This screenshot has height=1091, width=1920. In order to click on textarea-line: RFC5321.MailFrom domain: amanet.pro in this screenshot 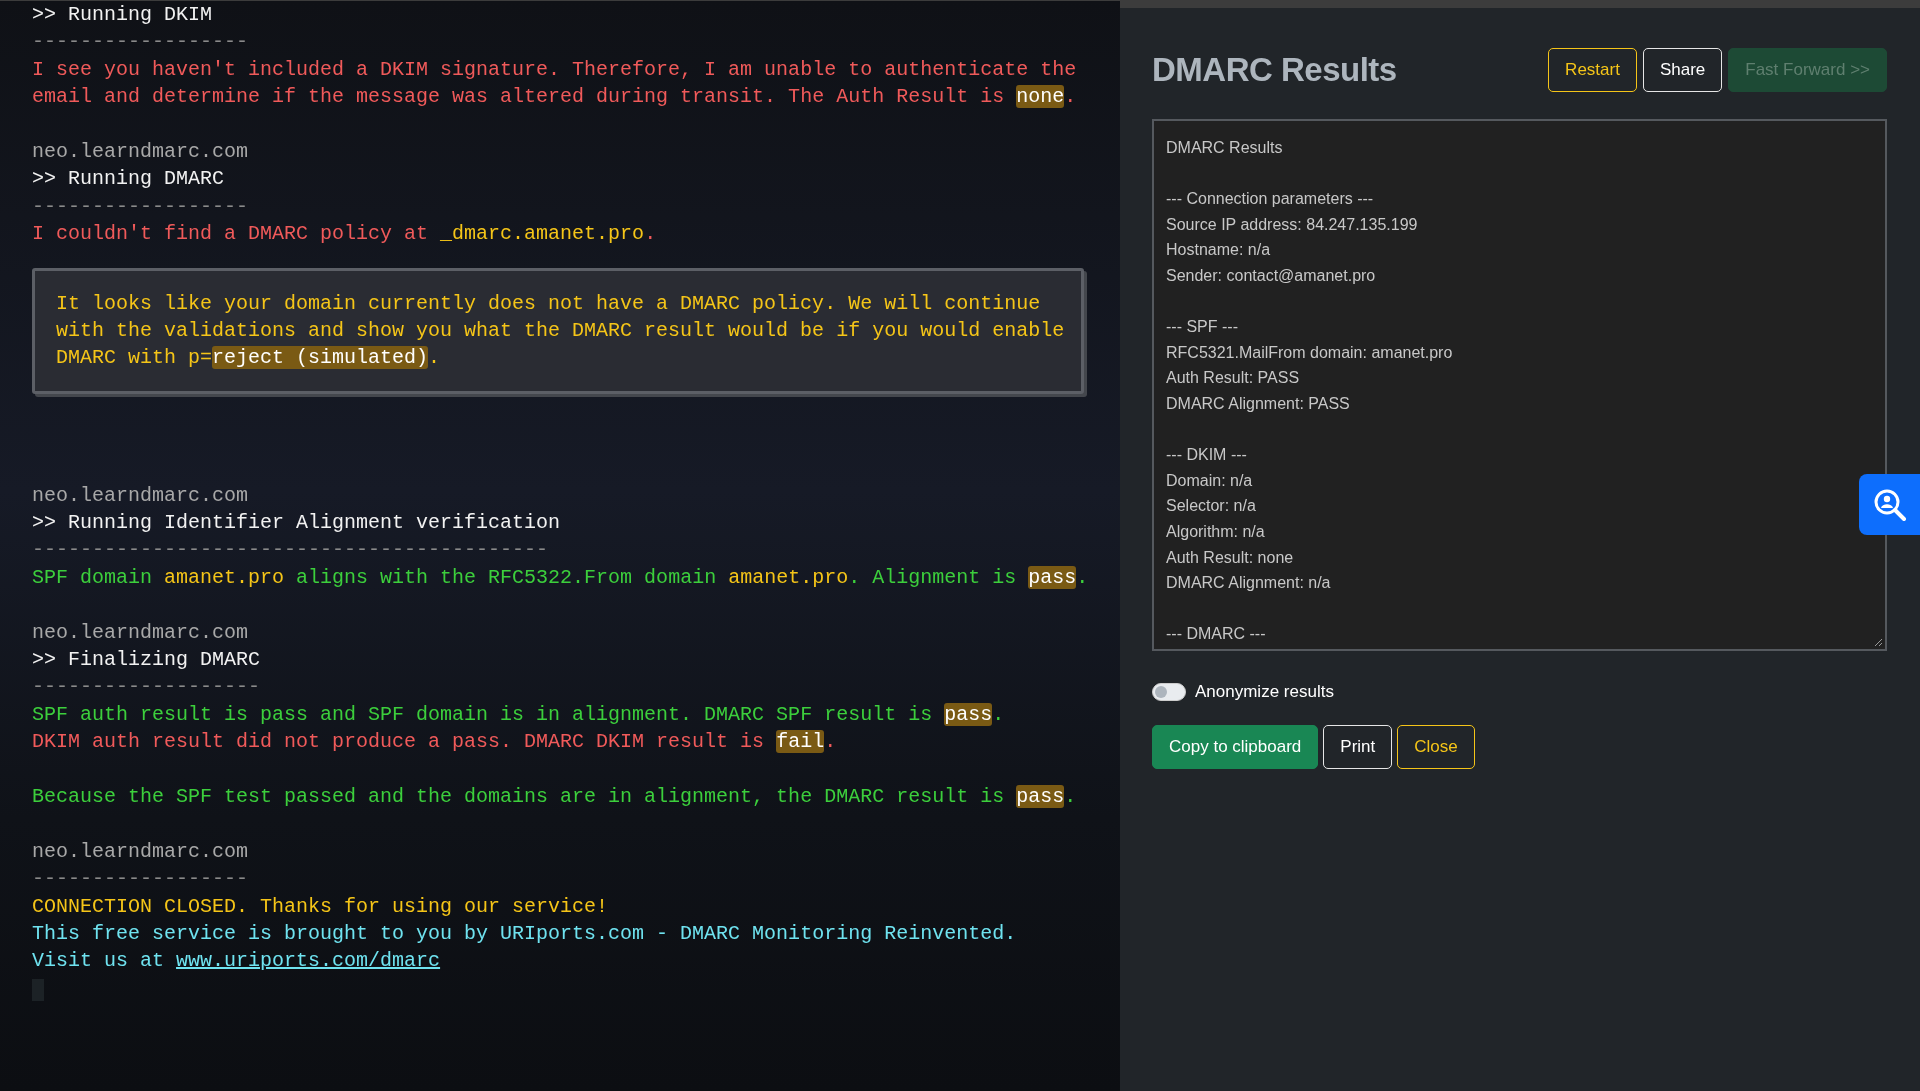, I will do `click(1309, 352)`.